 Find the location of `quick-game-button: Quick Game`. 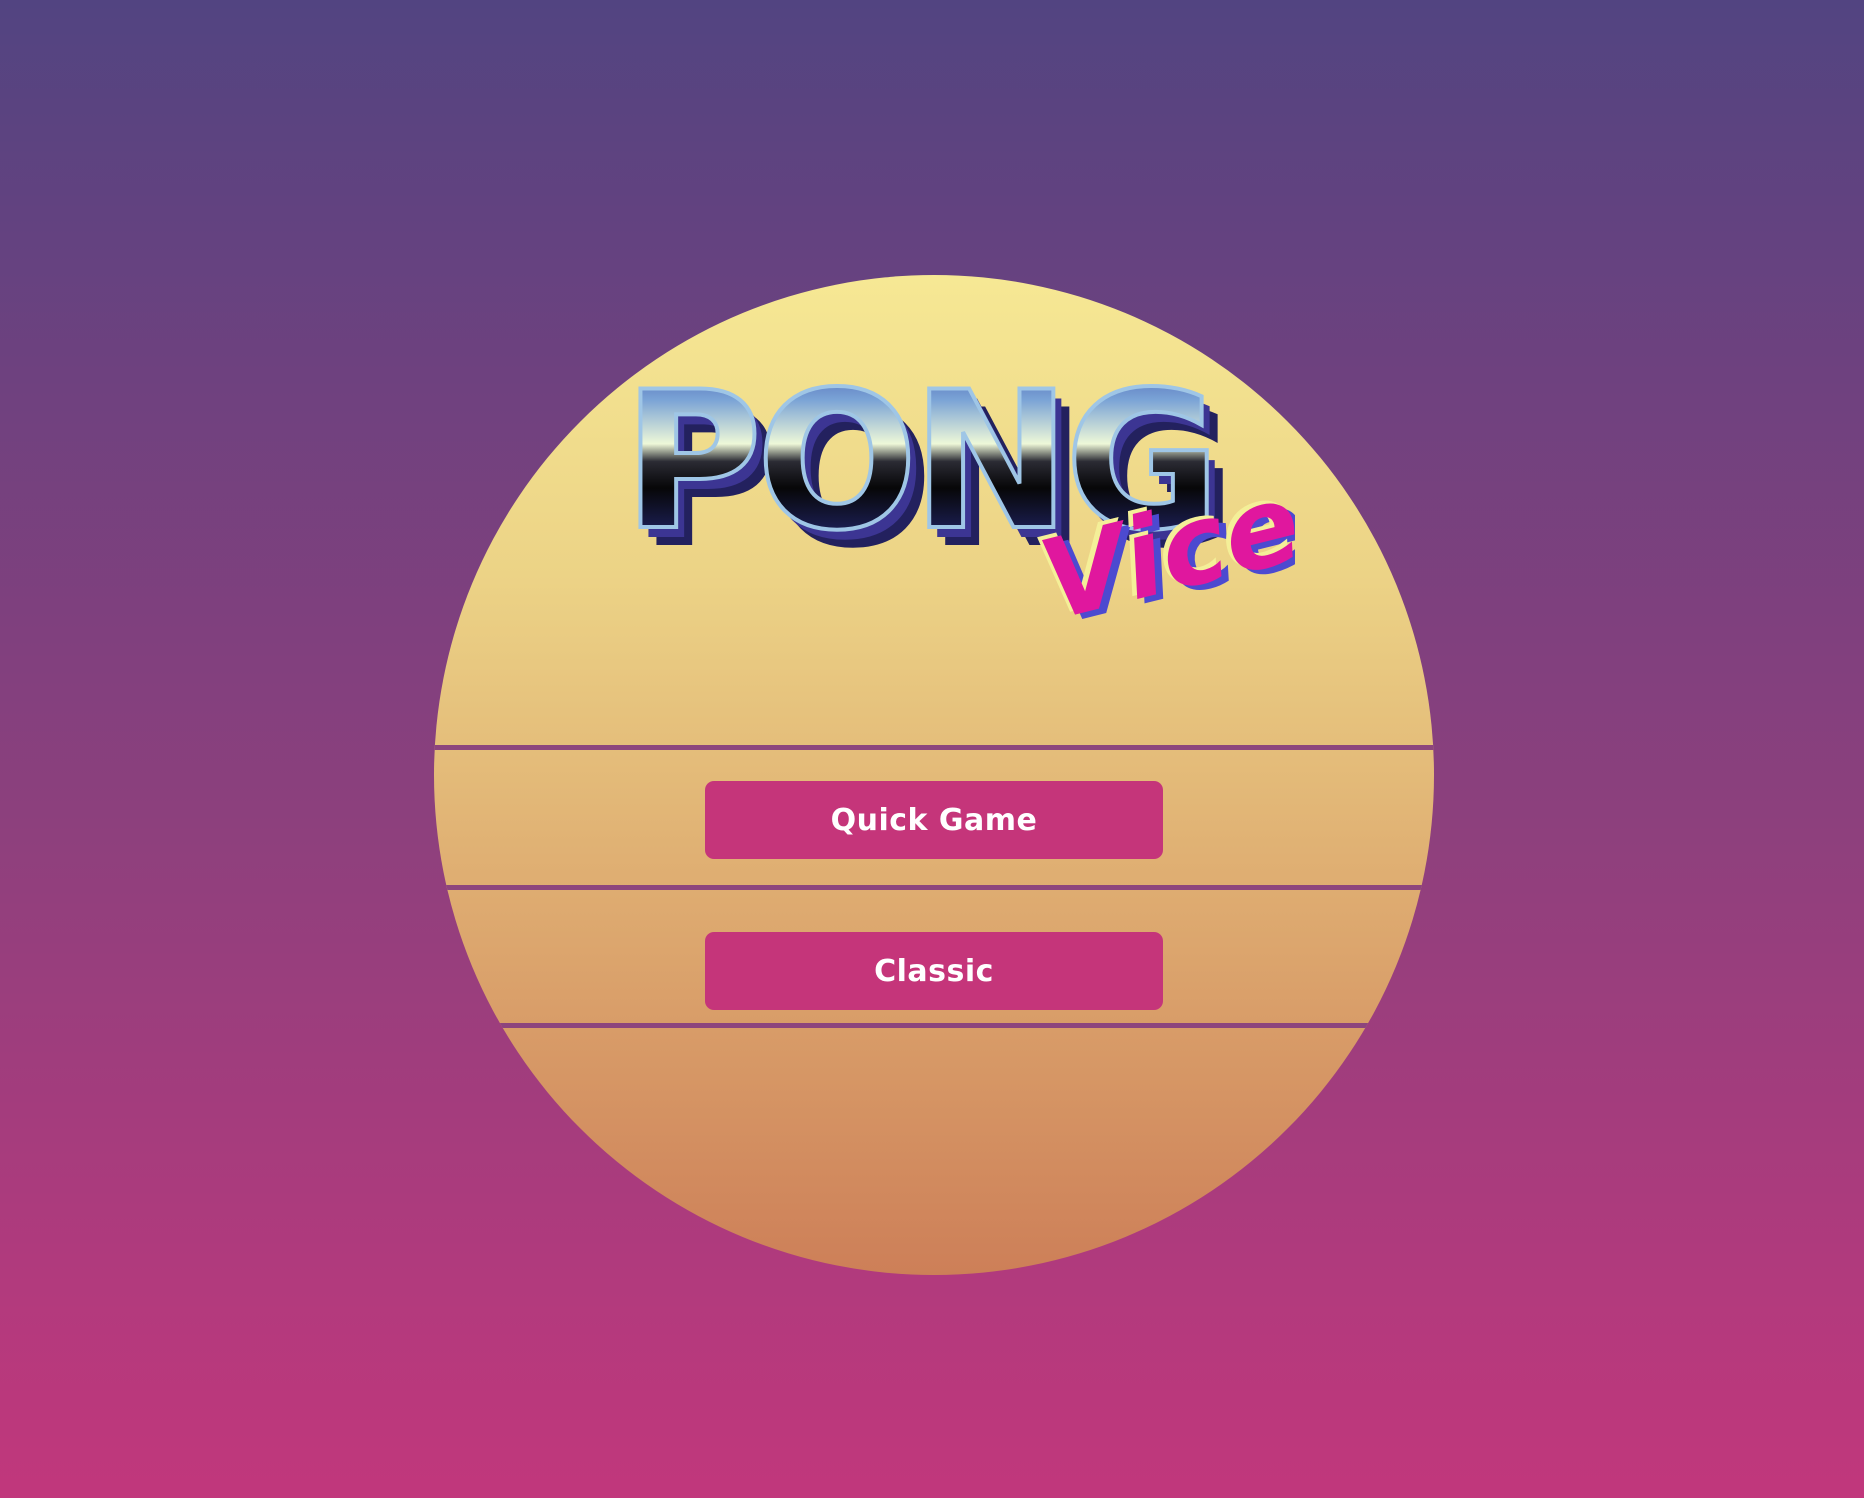

quick-game-button: Quick Game is located at coordinates (934, 820).